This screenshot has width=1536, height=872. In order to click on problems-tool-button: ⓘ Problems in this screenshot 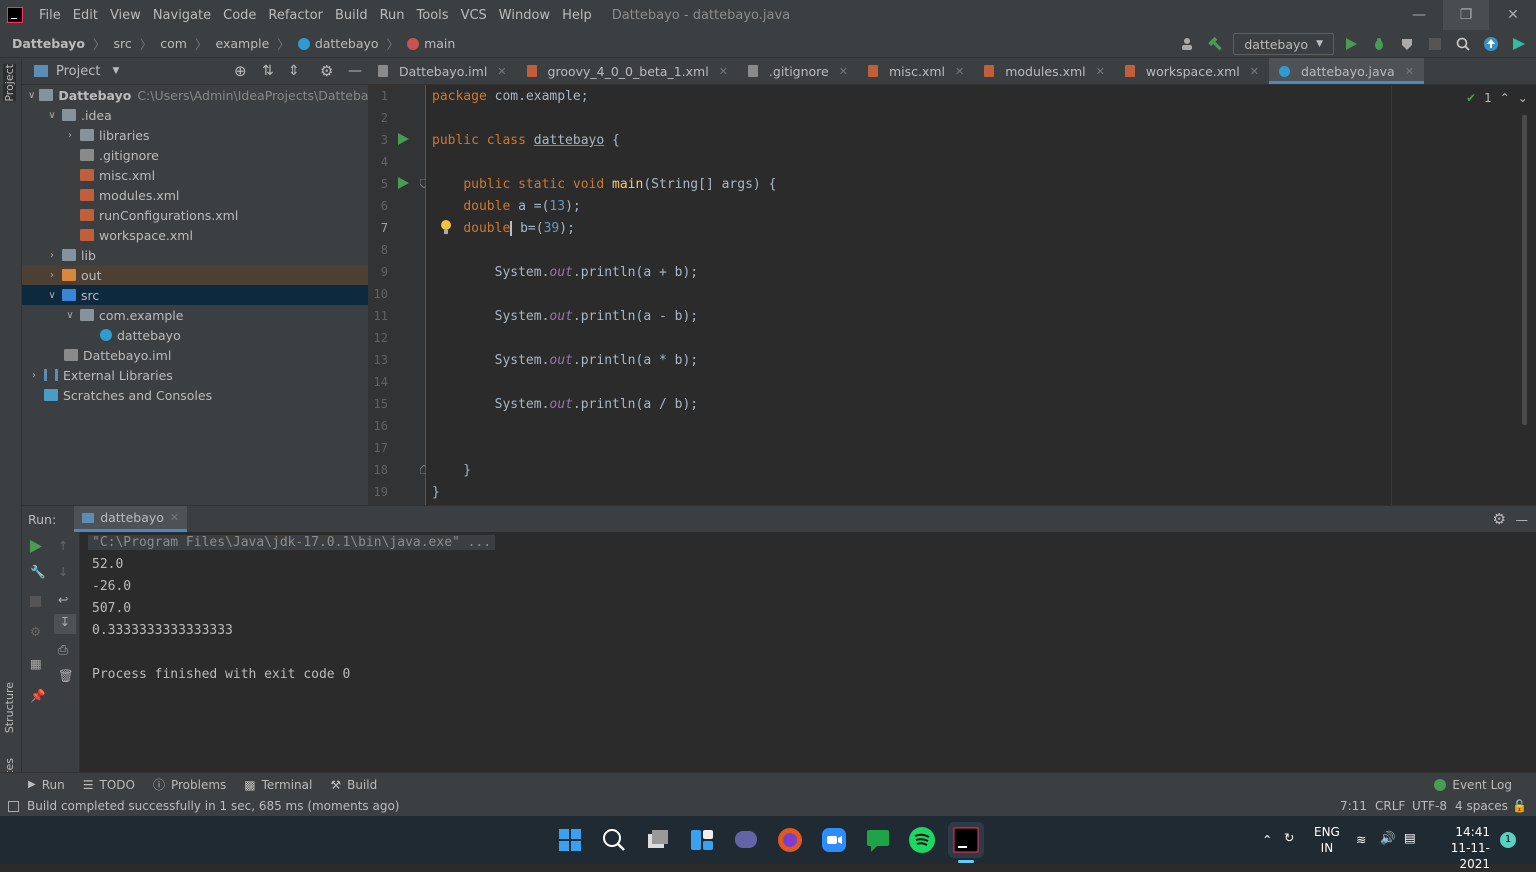, I will do `click(189, 784)`.